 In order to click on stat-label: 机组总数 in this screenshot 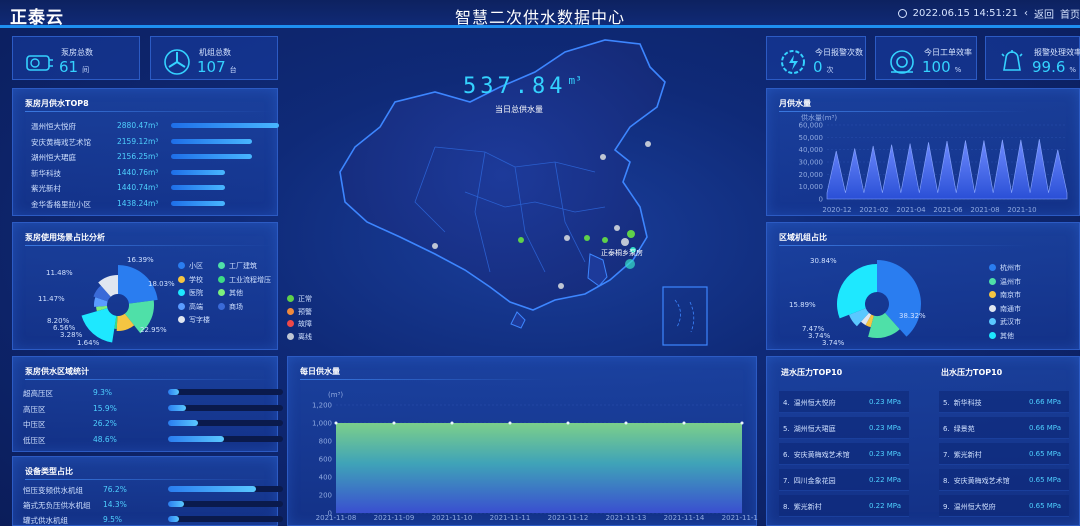, I will do `click(215, 52)`.